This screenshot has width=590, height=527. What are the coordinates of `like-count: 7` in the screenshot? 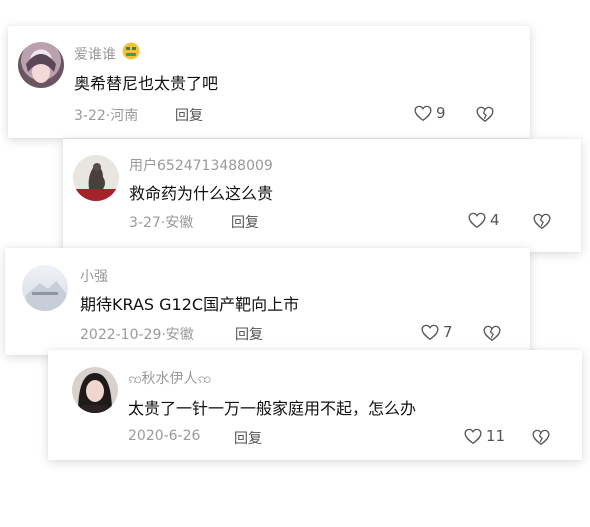 It's located at (448, 332).